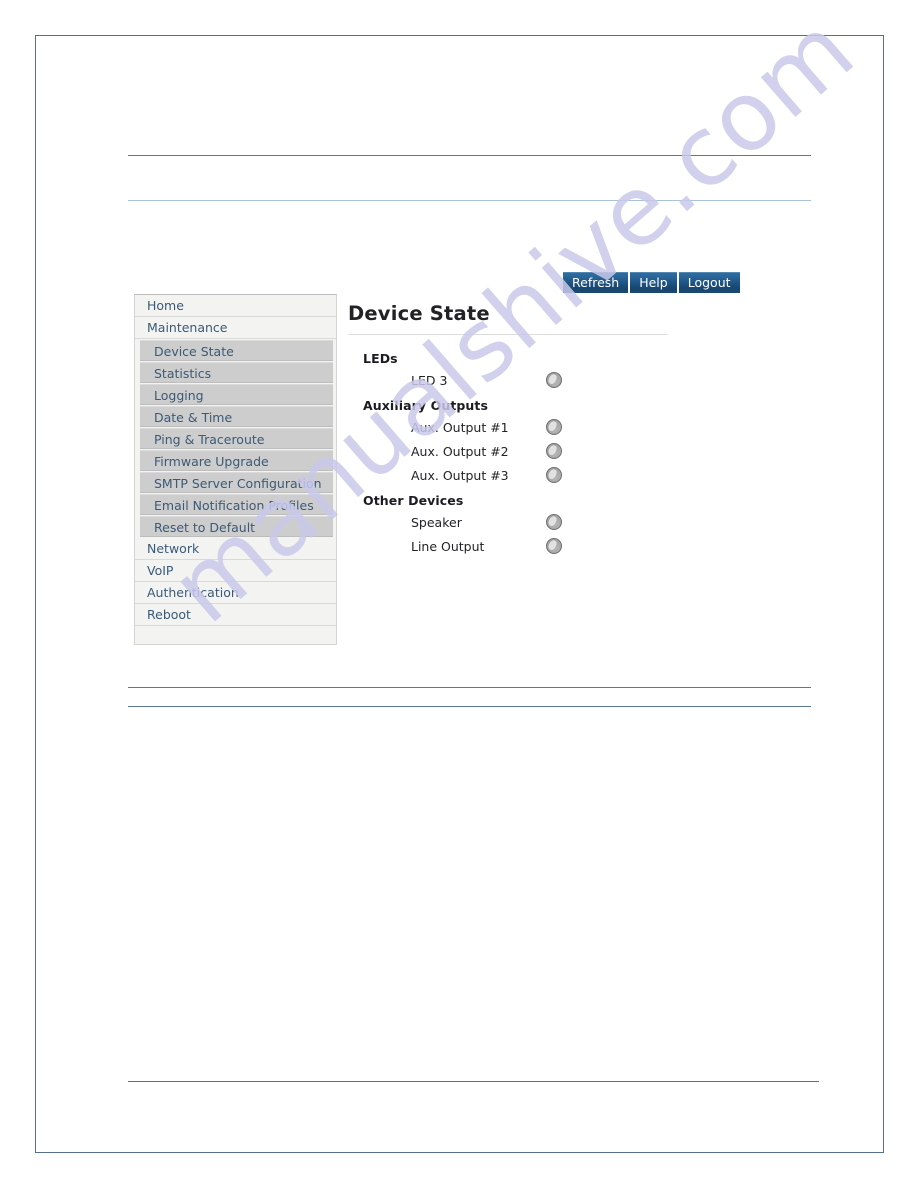 The height and width of the screenshot is (1188, 918). Describe the element at coordinates (554, 522) in the screenshot. I see `led-indicator-speaker` at that location.